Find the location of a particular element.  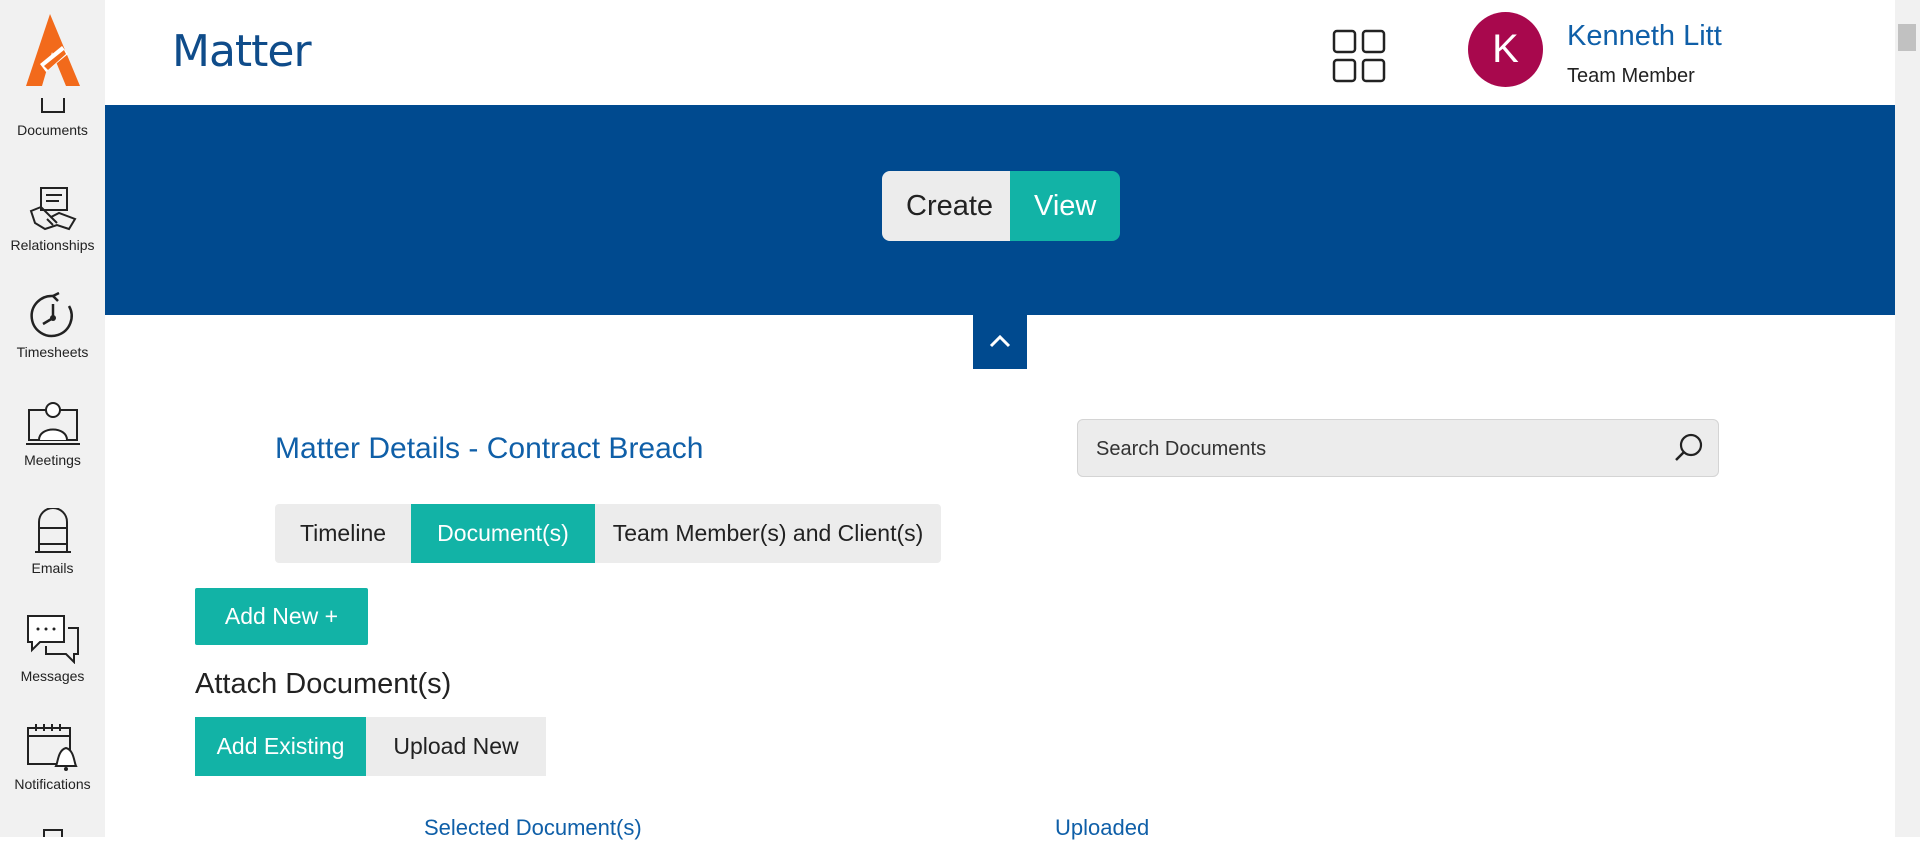

calendar-bell-icon is located at coordinates (52, 747).